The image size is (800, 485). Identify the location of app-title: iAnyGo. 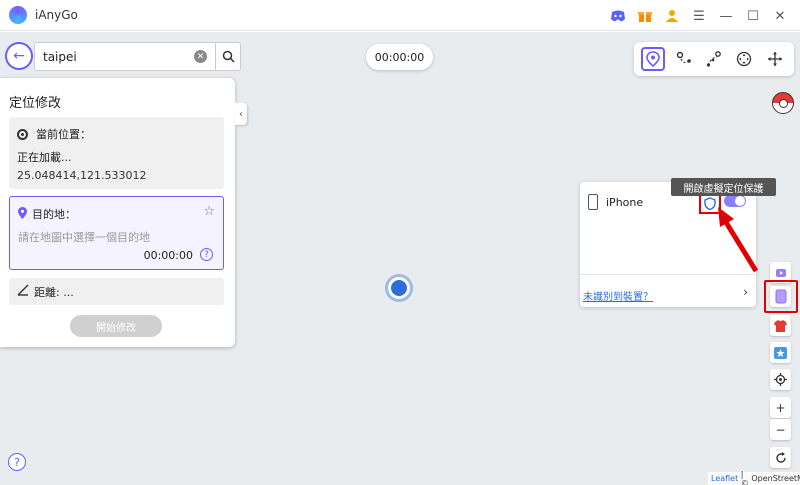
(56, 15).